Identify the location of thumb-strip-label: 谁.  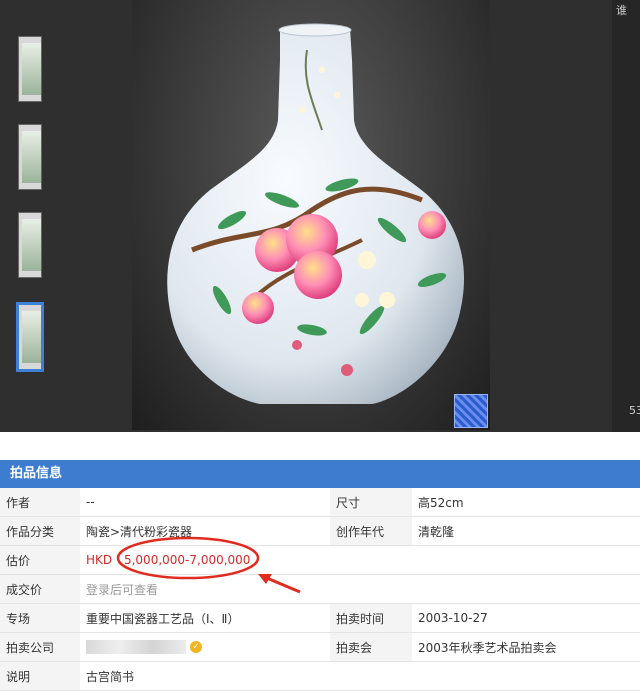
(621, 10).